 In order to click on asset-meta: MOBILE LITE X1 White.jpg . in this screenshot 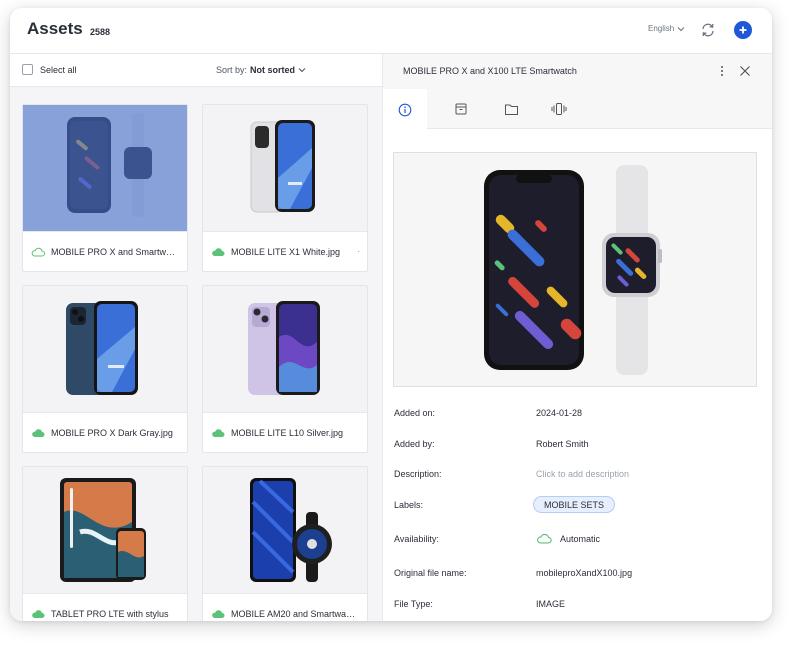, I will do `click(285, 251)`.